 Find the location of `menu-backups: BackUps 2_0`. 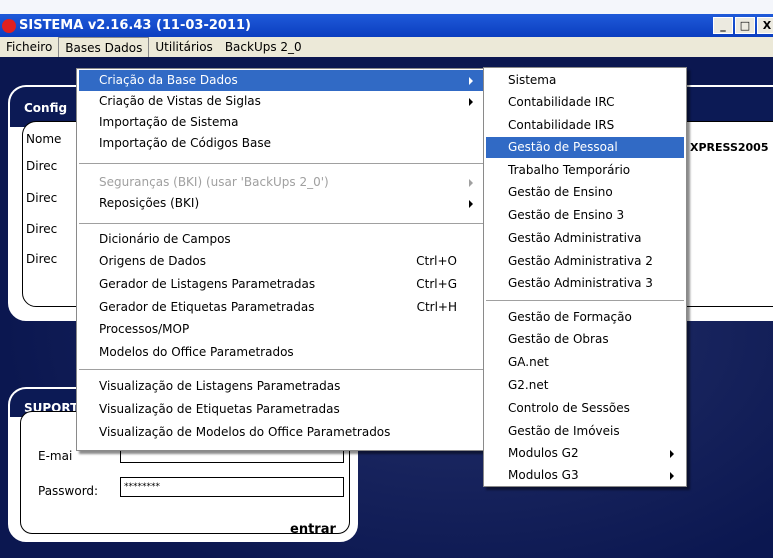

menu-backups: BackUps 2_0 is located at coordinates (263, 47).